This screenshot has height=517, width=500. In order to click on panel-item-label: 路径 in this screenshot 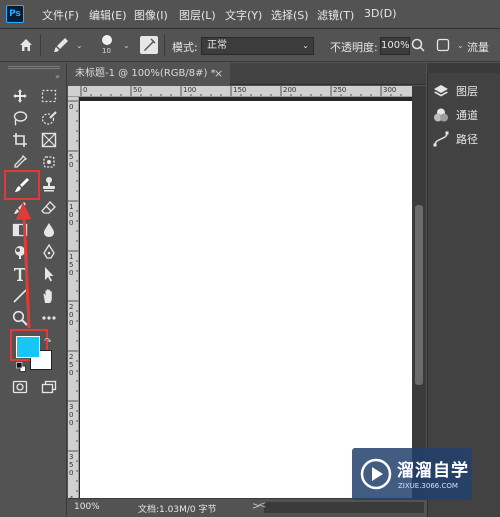, I will do `click(467, 139)`.